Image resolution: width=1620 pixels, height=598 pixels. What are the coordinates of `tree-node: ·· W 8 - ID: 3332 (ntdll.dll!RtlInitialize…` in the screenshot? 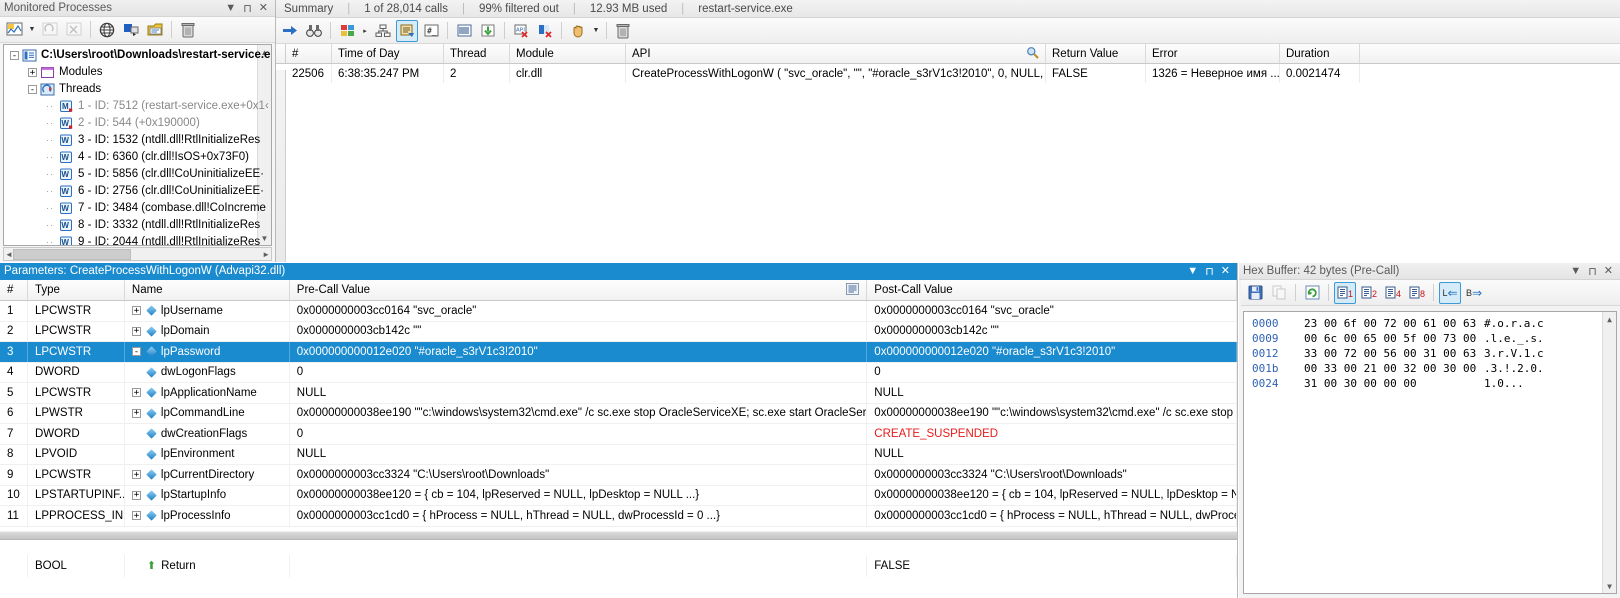 It's located at (137, 225).